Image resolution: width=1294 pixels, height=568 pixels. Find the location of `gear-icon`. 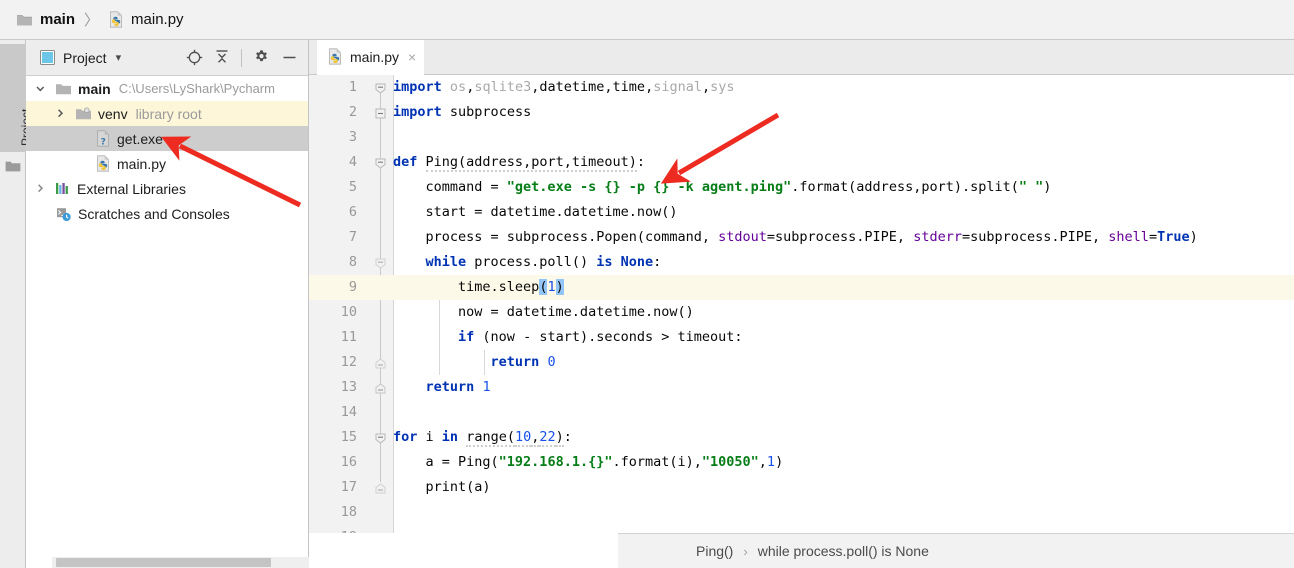

gear-icon is located at coordinates (261, 58).